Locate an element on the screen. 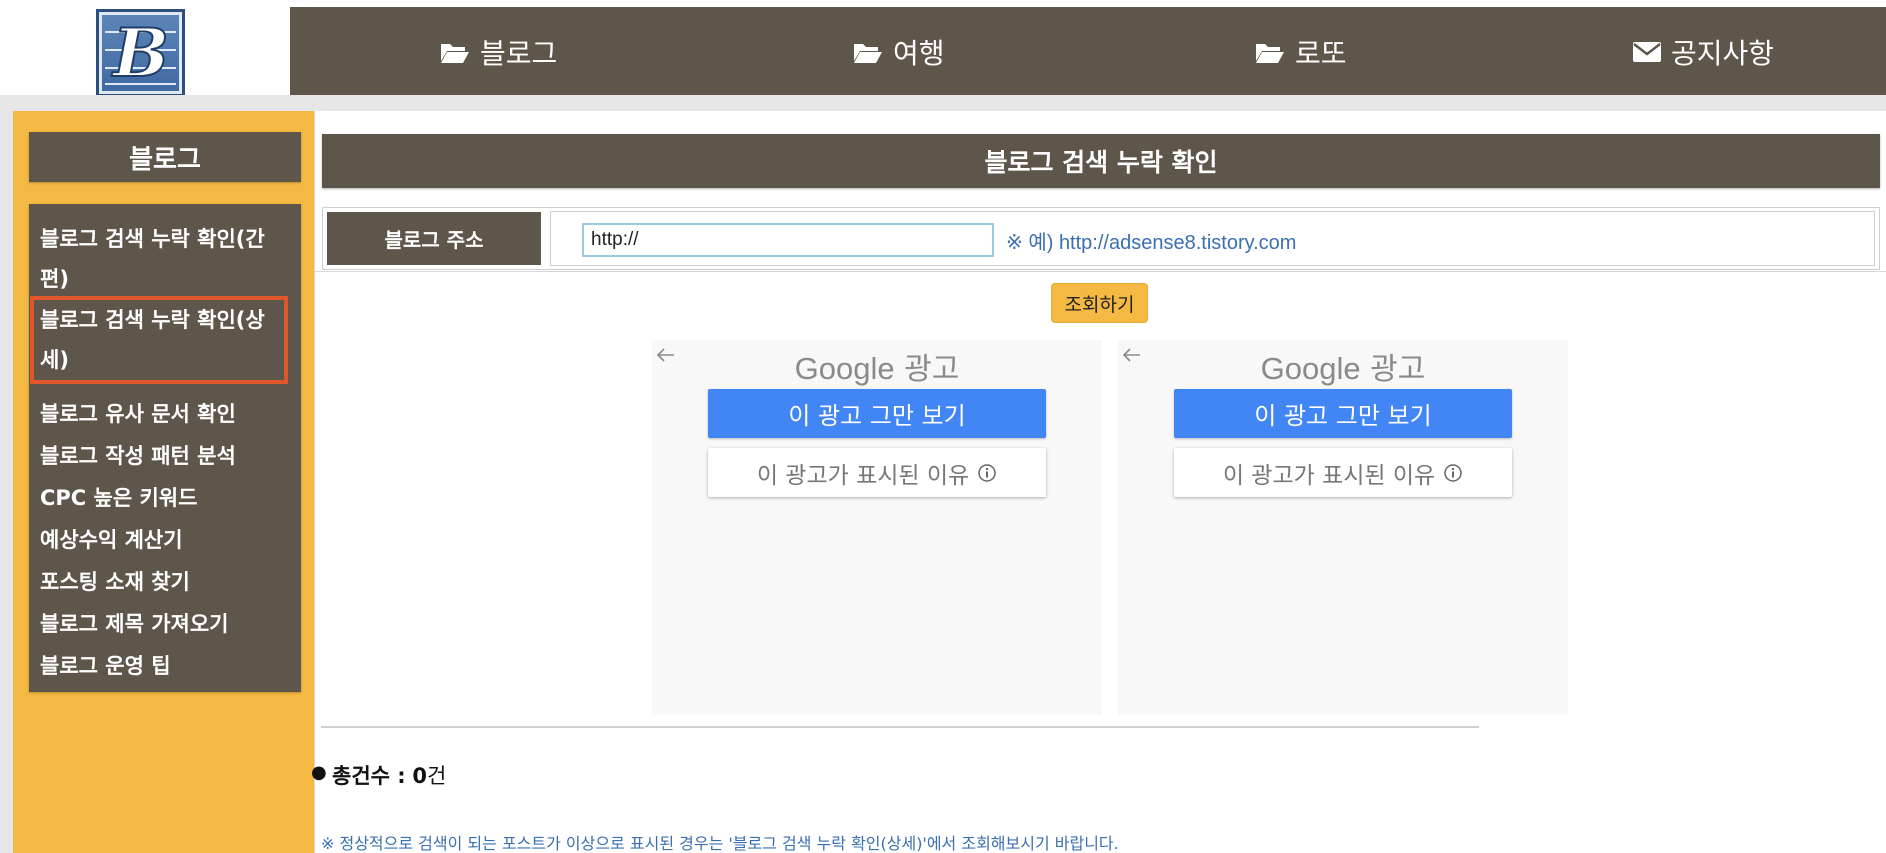 The image size is (1886, 853). nav-label: 로또 is located at coordinates (1321, 53).